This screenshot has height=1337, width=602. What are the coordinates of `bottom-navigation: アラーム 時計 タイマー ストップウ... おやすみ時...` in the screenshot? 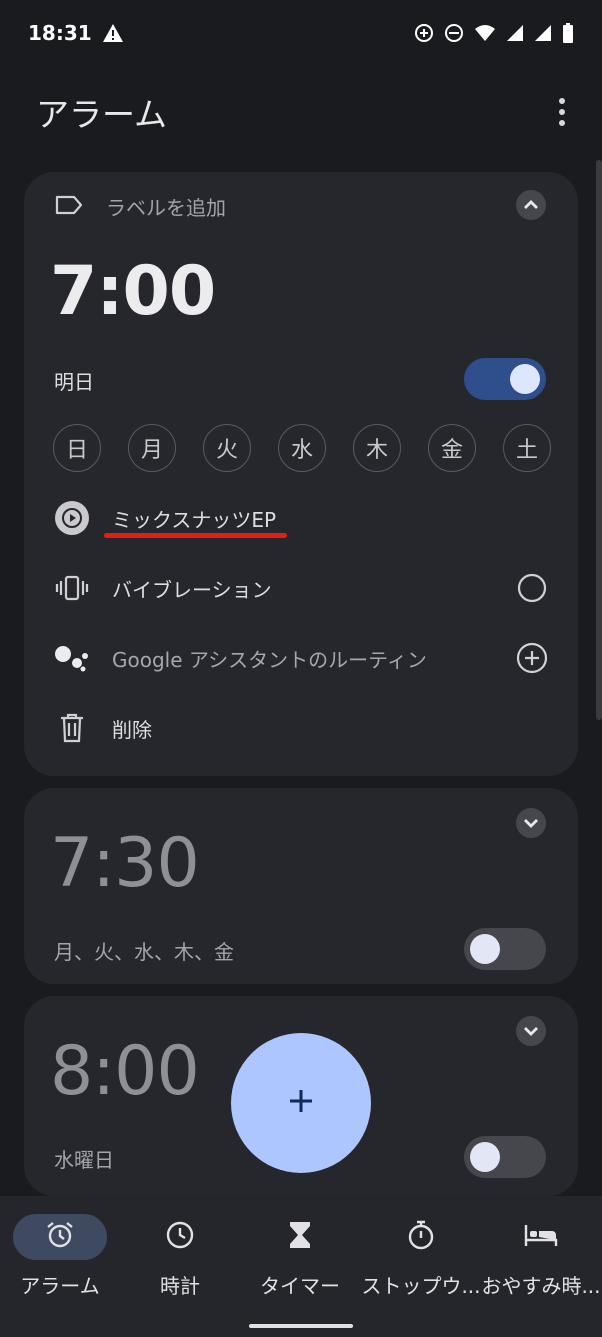 It's located at (301, 1266).